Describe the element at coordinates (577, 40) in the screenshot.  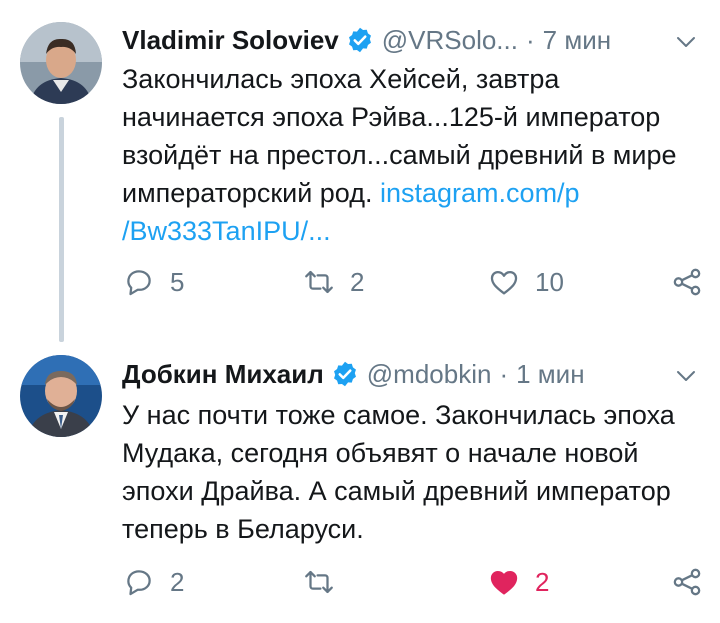
I see `timestamp: 7 мин` at that location.